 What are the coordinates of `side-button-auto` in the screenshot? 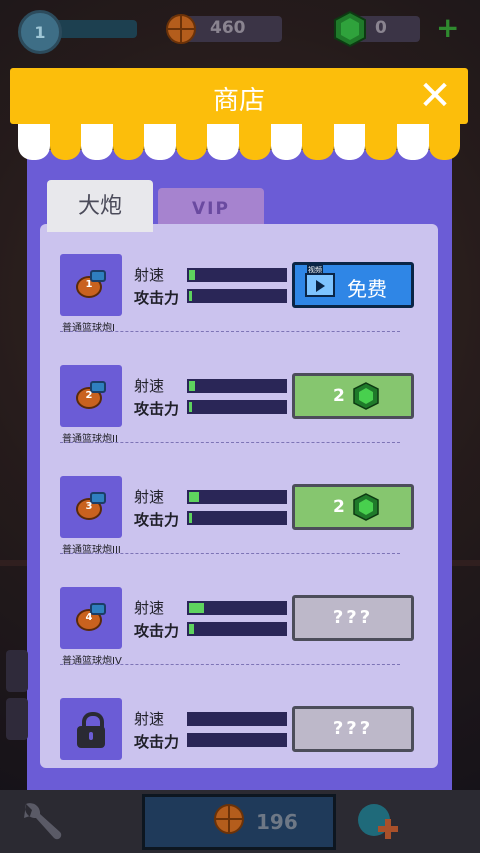 It's located at (17, 719).